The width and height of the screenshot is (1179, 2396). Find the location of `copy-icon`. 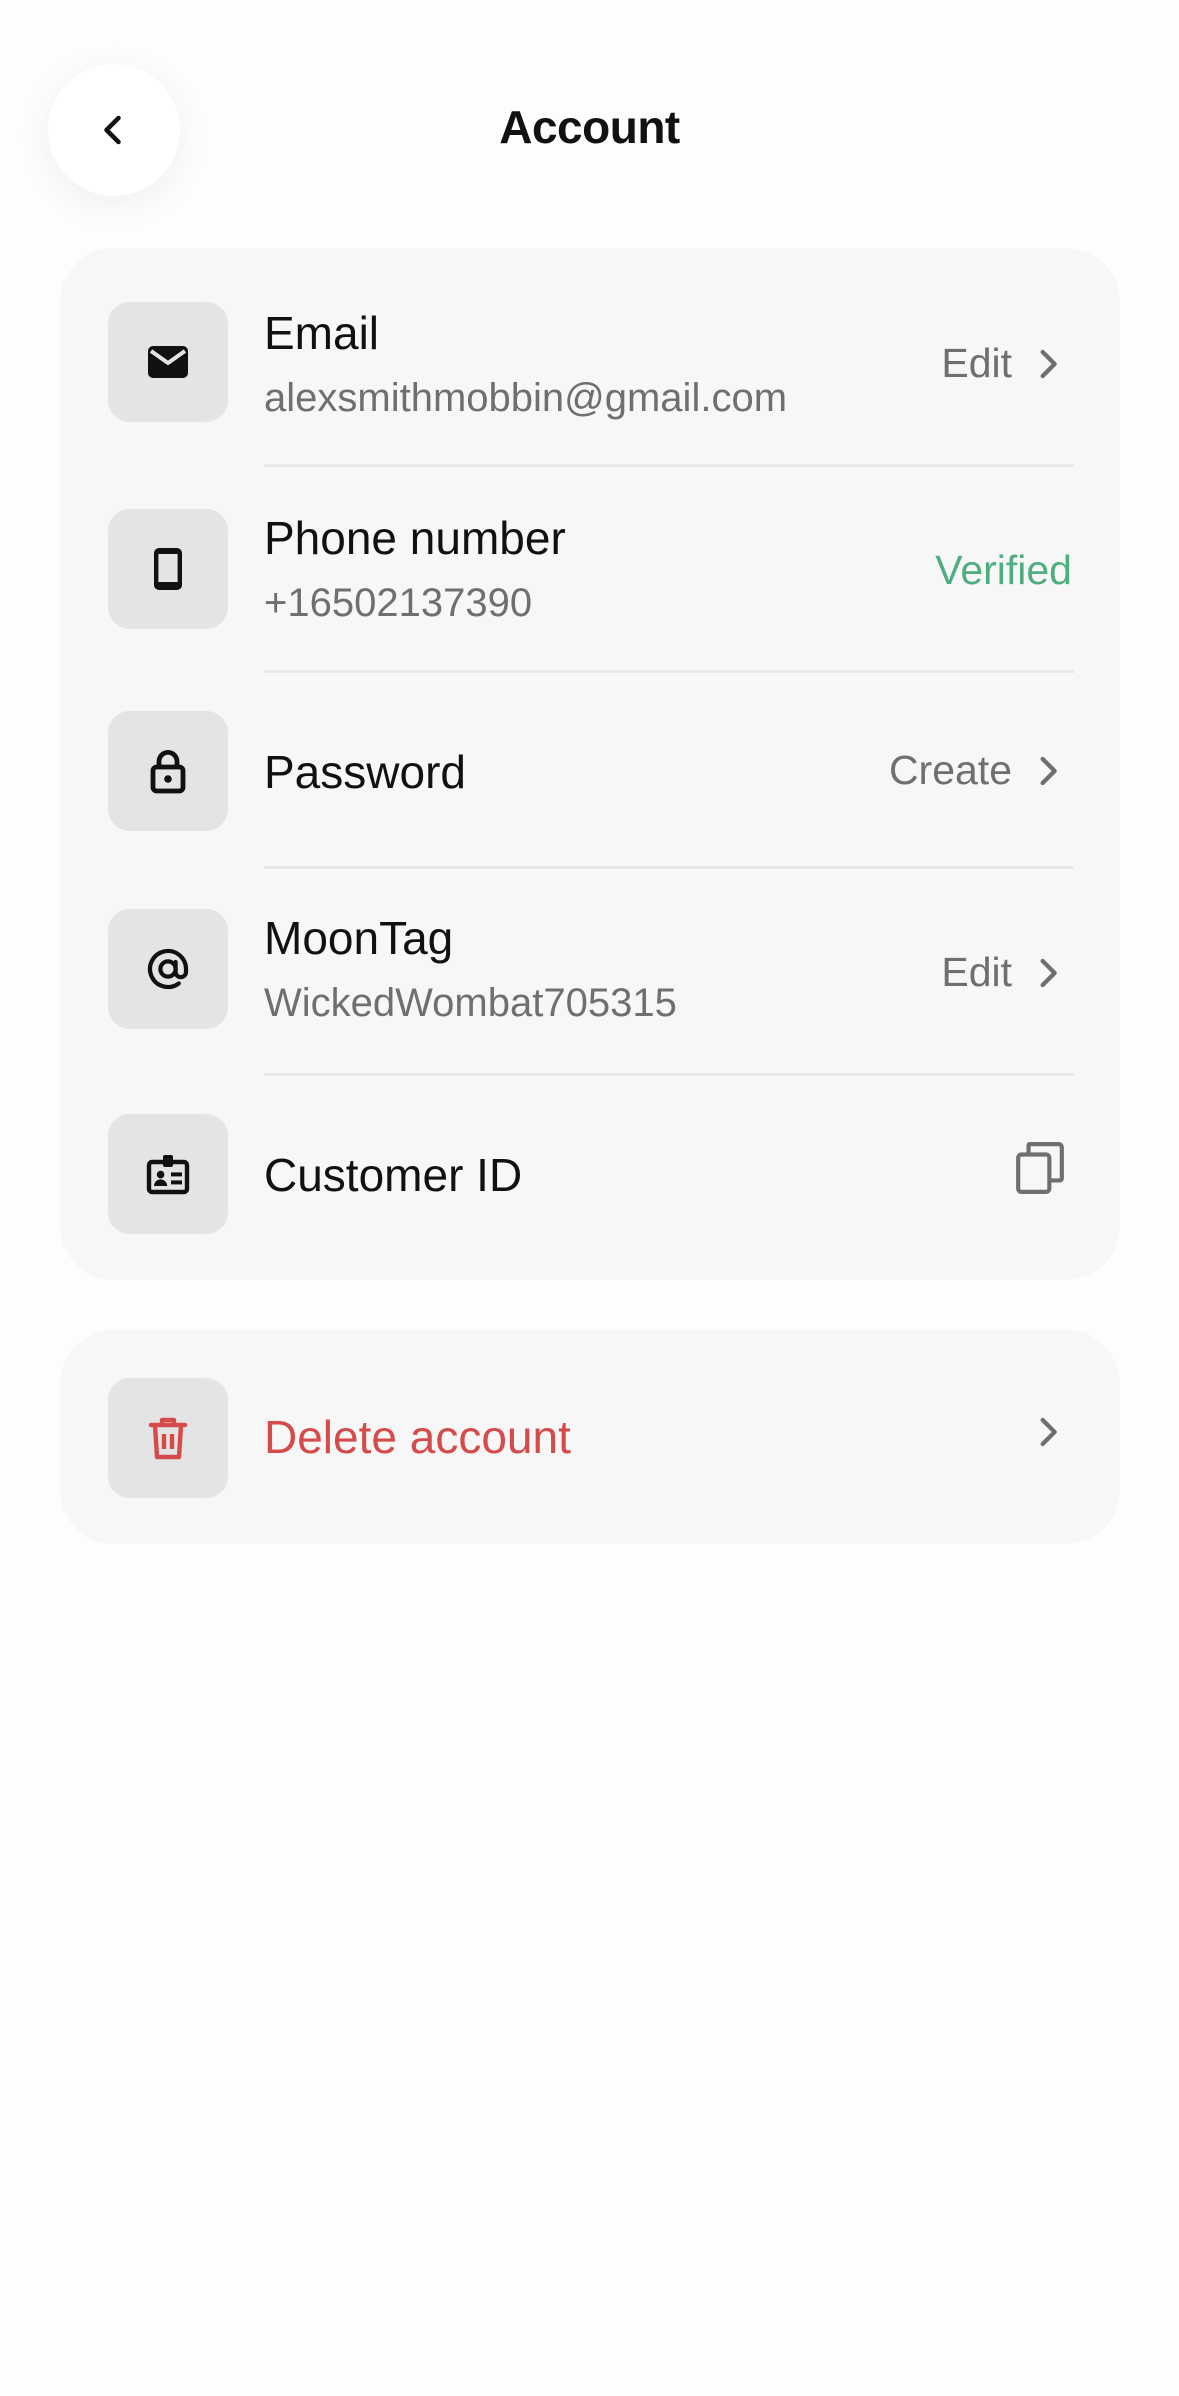

copy-icon is located at coordinates (1040, 1168).